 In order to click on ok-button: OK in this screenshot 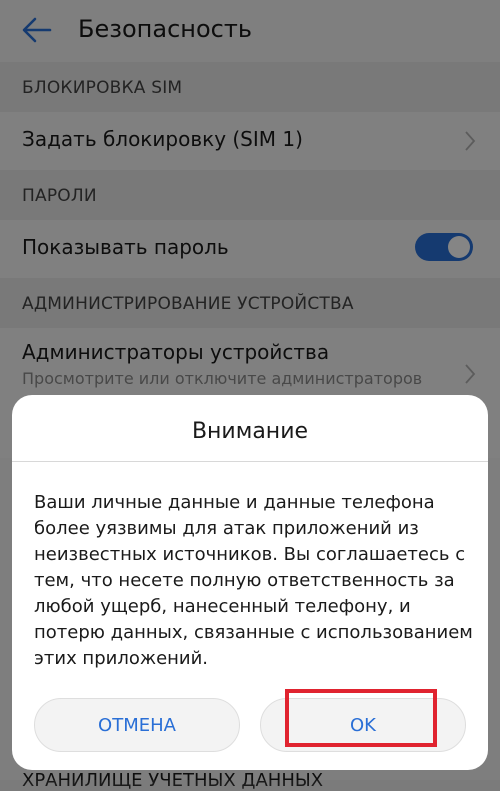, I will do `click(363, 725)`.